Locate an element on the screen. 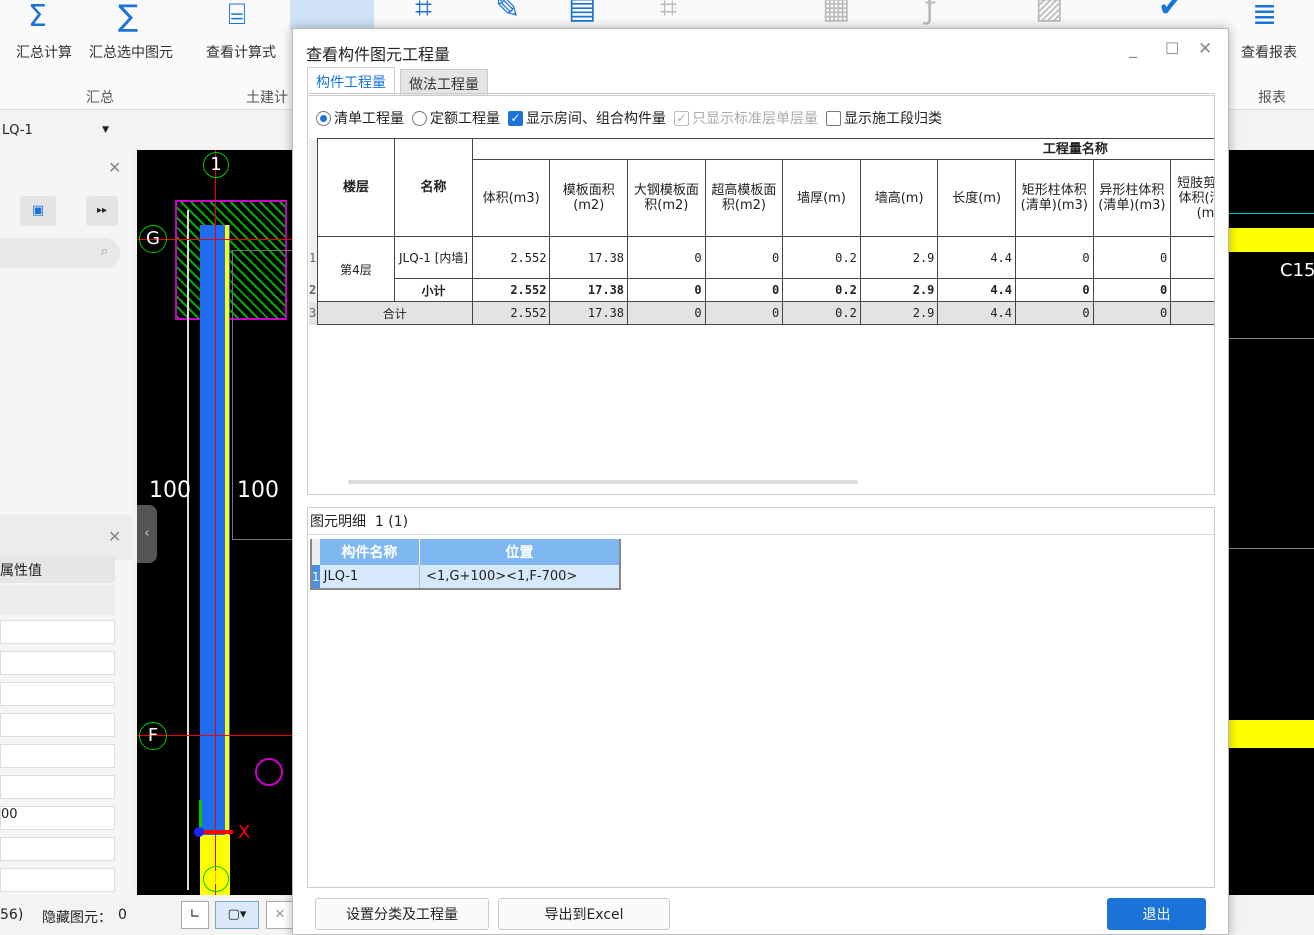  wall-edge is located at coordinates (227, 530).